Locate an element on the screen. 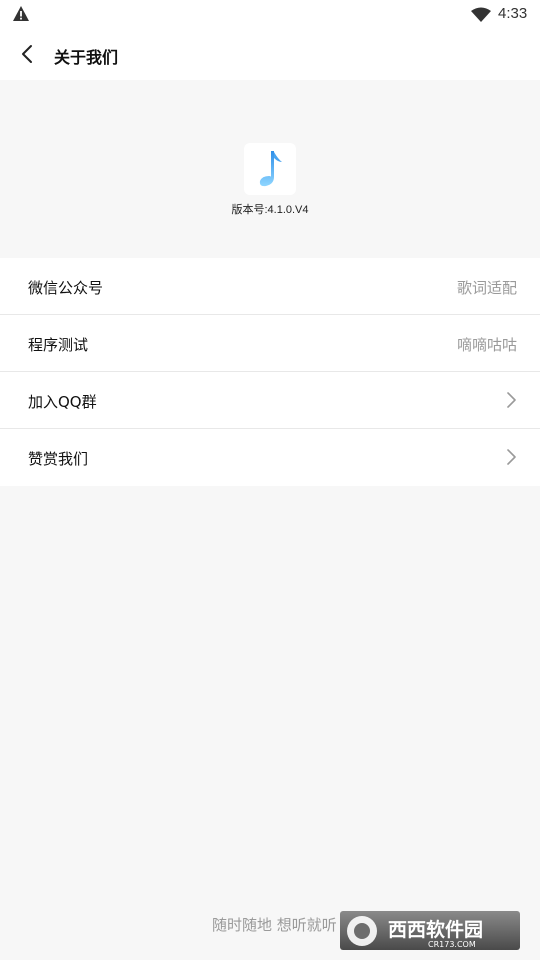  list-item-donate: 赞赏我们 is located at coordinates (270, 457).